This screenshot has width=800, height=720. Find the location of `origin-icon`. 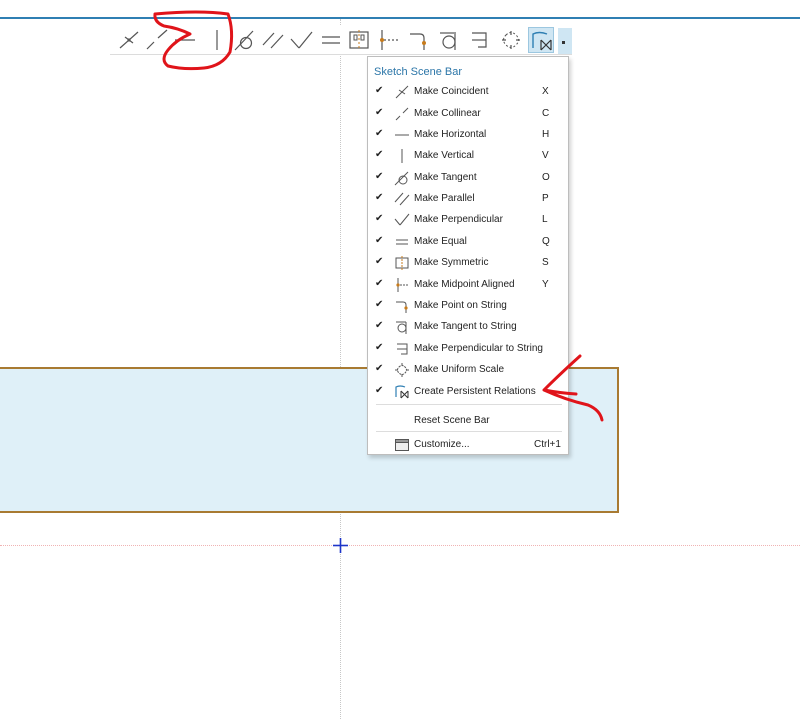

origin-icon is located at coordinates (340, 545).